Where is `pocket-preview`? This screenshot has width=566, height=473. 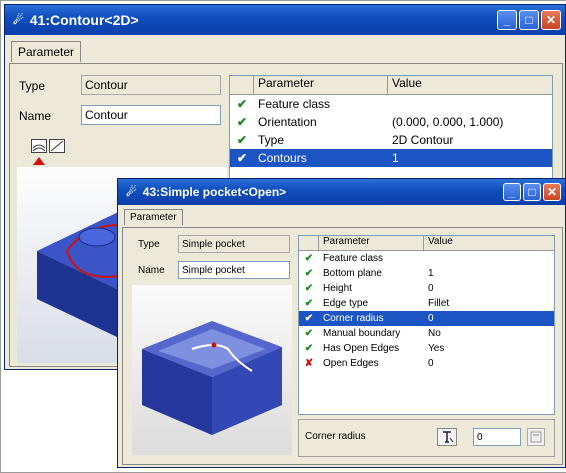 pocket-preview is located at coordinates (212, 370).